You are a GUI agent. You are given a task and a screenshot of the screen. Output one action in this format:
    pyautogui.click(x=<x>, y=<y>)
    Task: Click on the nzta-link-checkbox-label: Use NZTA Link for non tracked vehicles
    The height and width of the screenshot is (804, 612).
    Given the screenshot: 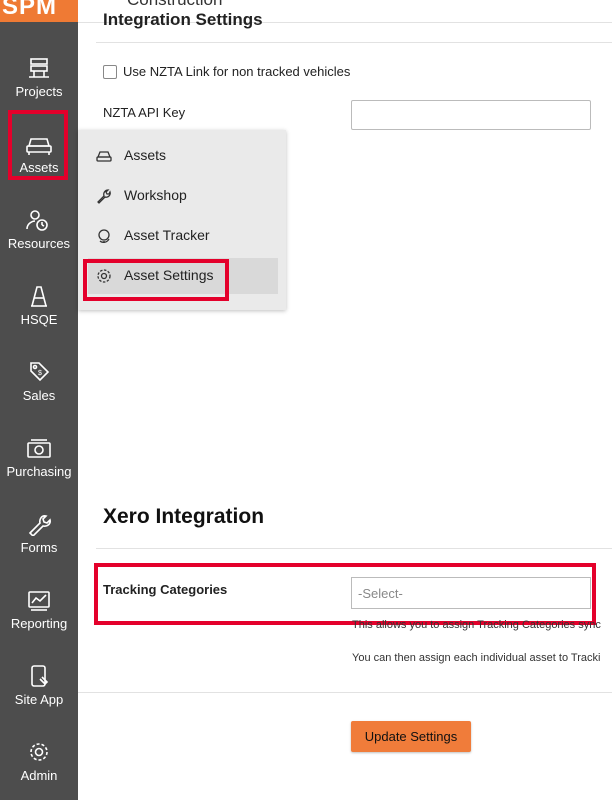 What is the action you would take?
    pyautogui.click(x=236, y=71)
    